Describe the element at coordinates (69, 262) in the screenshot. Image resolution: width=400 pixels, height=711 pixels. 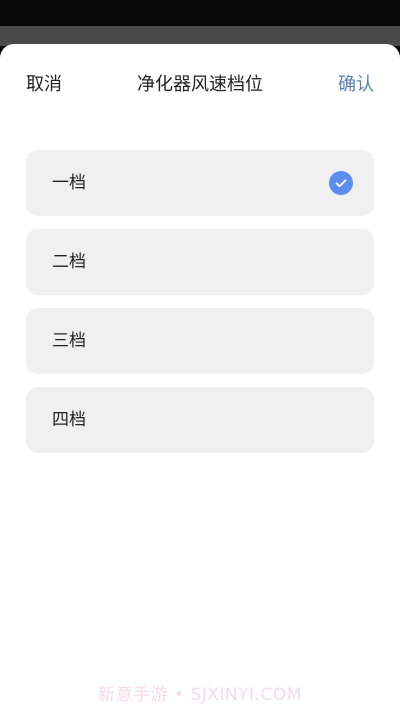
I see `option-label: 二档` at that location.